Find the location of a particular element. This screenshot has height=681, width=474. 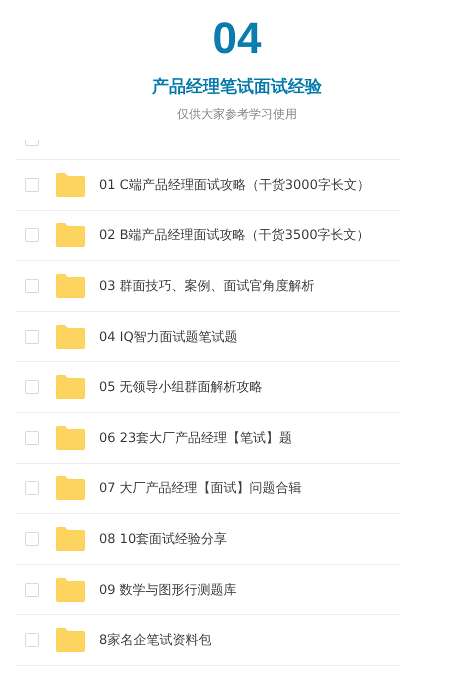

folder-name: 04 IQ智力面试题笔试题 is located at coordinates (168, 337).